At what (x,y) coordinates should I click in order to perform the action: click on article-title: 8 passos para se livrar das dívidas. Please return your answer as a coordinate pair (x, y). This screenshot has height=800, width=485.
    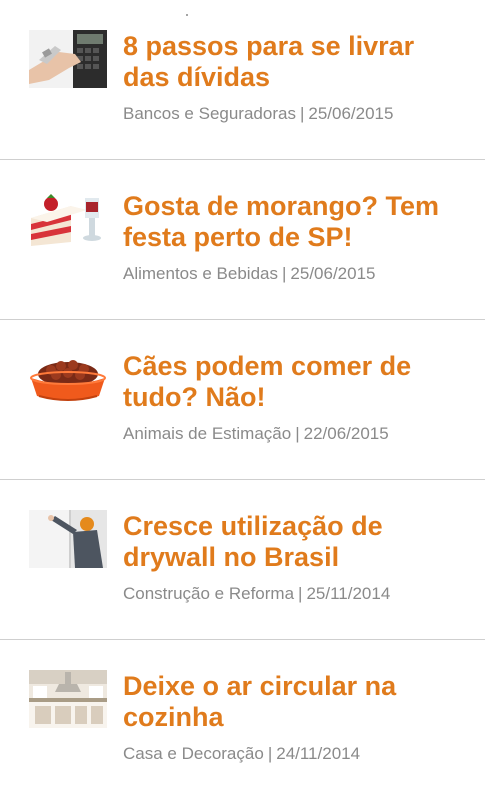
    Looking at the image, I should click on (295, 62).